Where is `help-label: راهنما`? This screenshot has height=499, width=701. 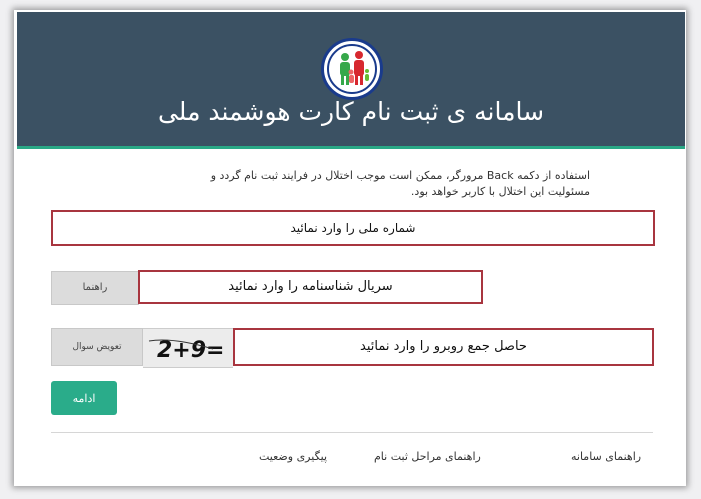
help-label: راهنما is located at coordinates (95, 287).